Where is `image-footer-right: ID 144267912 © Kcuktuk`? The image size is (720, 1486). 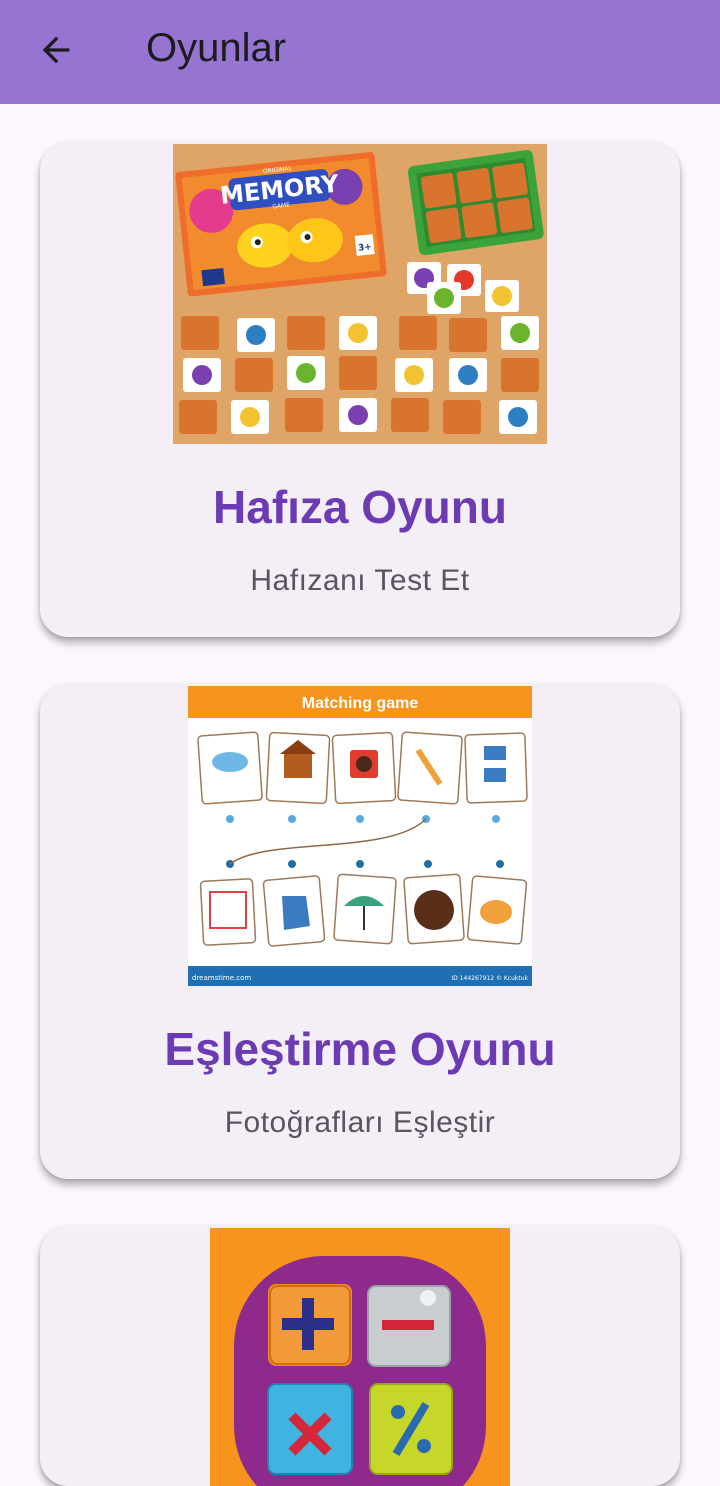
image-footer-right: ID 144267912 © Kcuktuk is located at coordinates (489, 978).